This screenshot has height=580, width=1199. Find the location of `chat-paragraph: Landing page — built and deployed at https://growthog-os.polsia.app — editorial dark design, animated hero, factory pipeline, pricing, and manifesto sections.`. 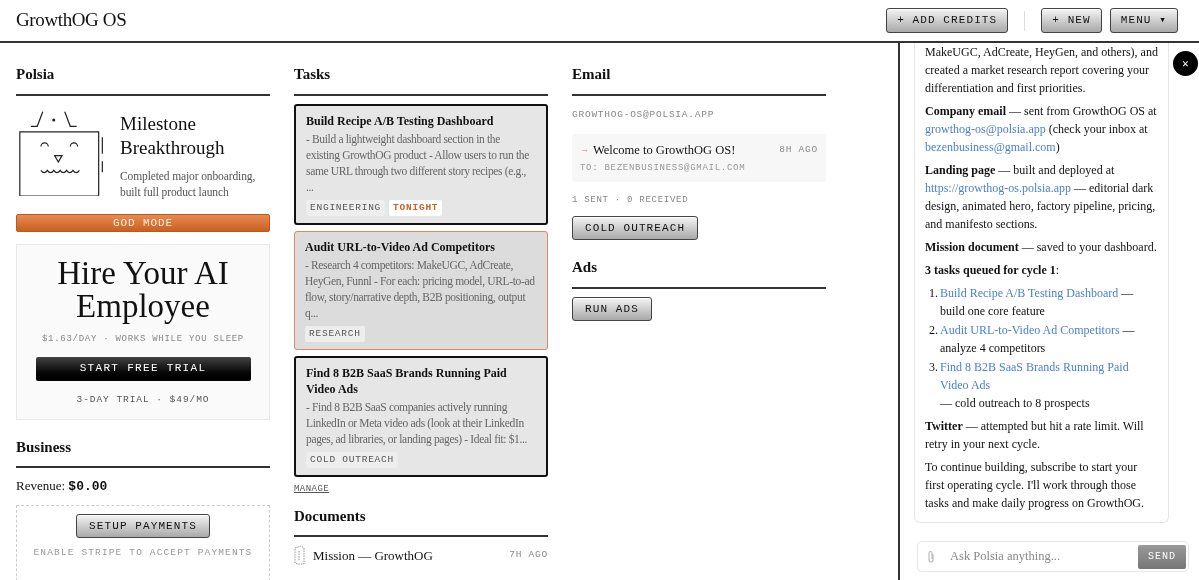

chat-paragraph: Landing page — built and deployed at https://growthog-os.polsia.app — editorial dark design, animated hero, factory pipeline, pricing, and manifesto sections. is located at coordinates (1041, 197).